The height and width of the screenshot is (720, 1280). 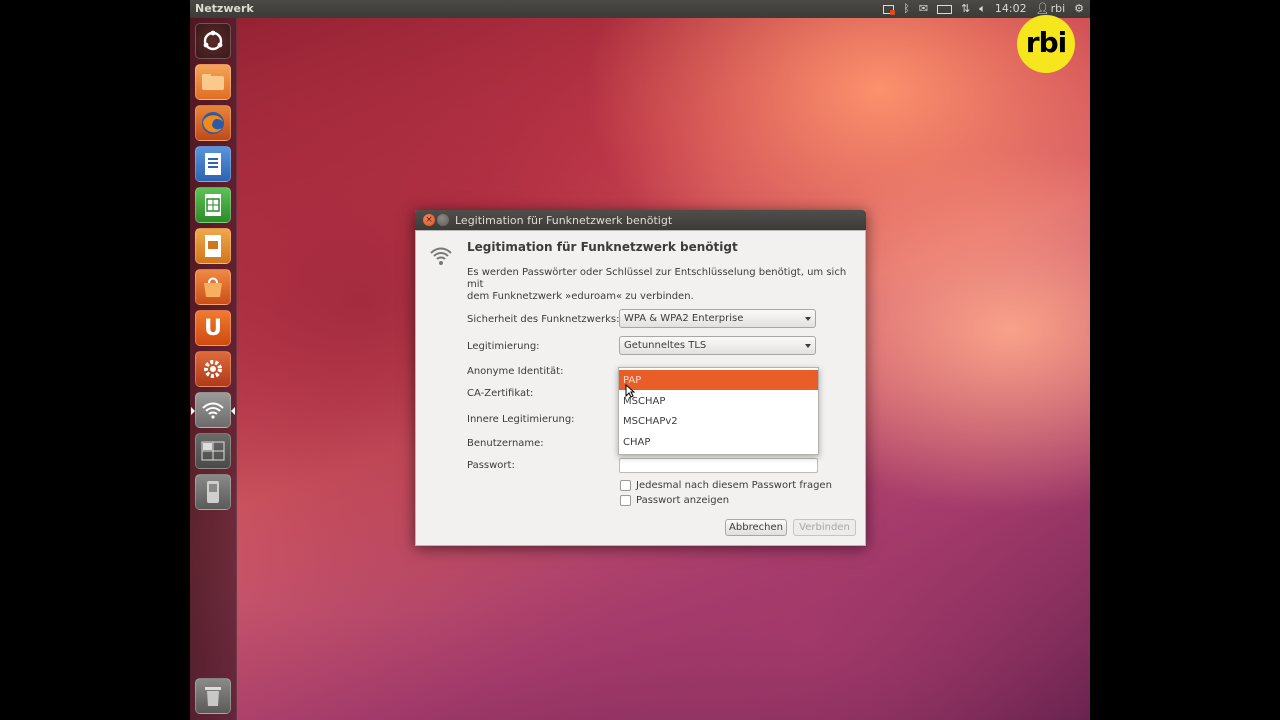 What do you see at coordinates (630, 391) in the screenshot?
I see `mouse-cursor-icon` at bounding box center [630, 391].